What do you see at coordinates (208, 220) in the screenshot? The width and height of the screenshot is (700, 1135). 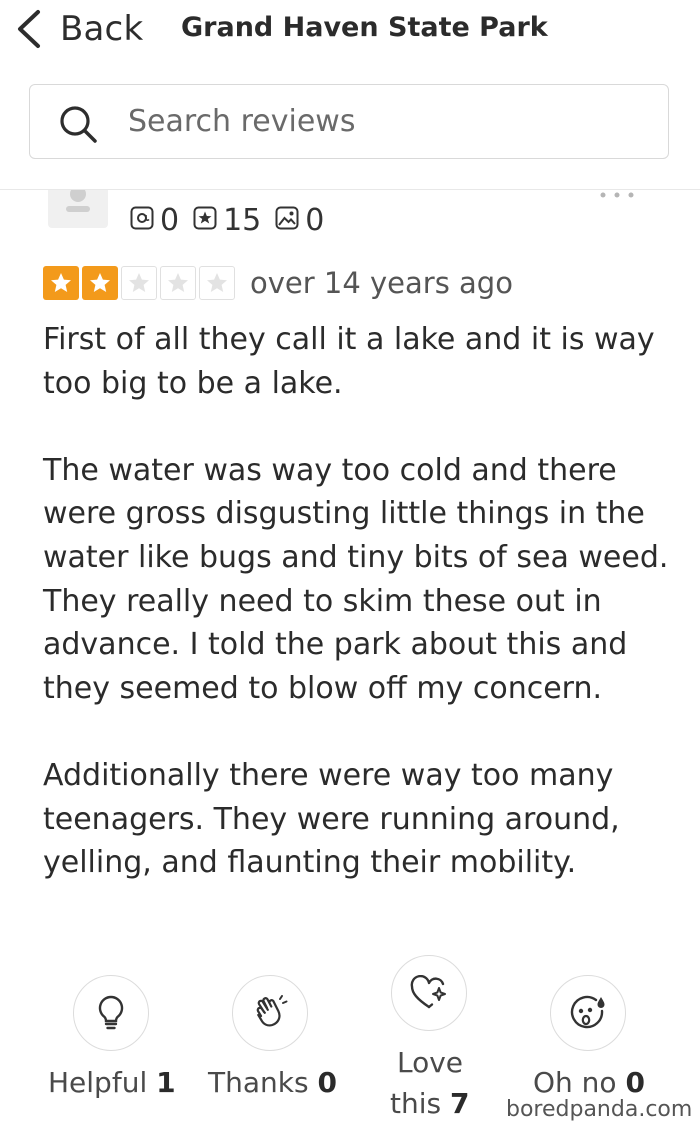 I see `star-badge-icon` at bounding box center [208, 220].